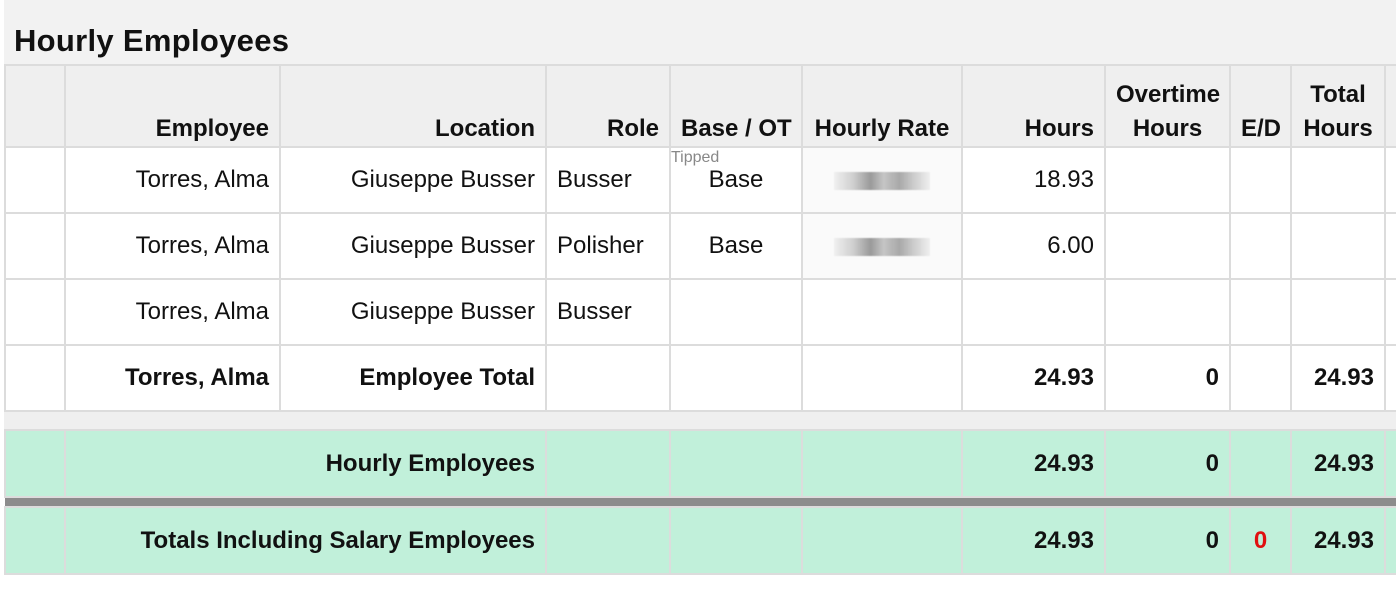 This screenshot has width=1396, height=602. What do you see at coordinates (1033, 463) in the screenshot?
I see `hourly-total-hours: 24.93` at bounding box center [1033, 463].